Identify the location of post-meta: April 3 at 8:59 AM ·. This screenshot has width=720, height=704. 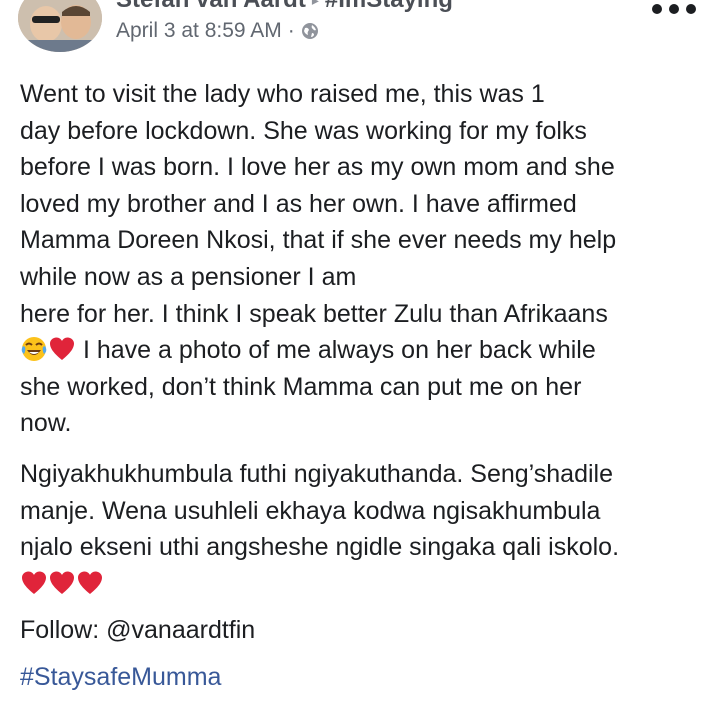
(217, 31).